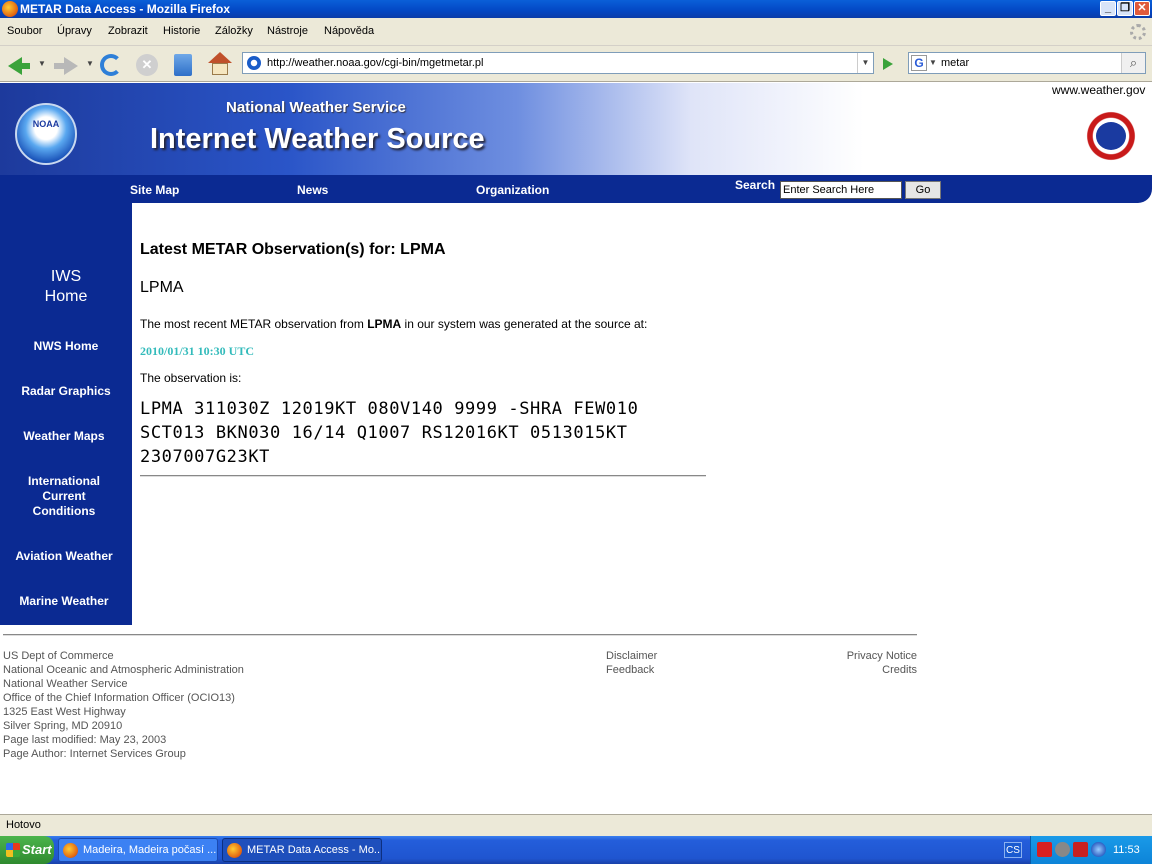 The width and height of the screenshot is (1152, 864). I want to click on forward-history-dropdown-icon: ▼, so click(90, 63).